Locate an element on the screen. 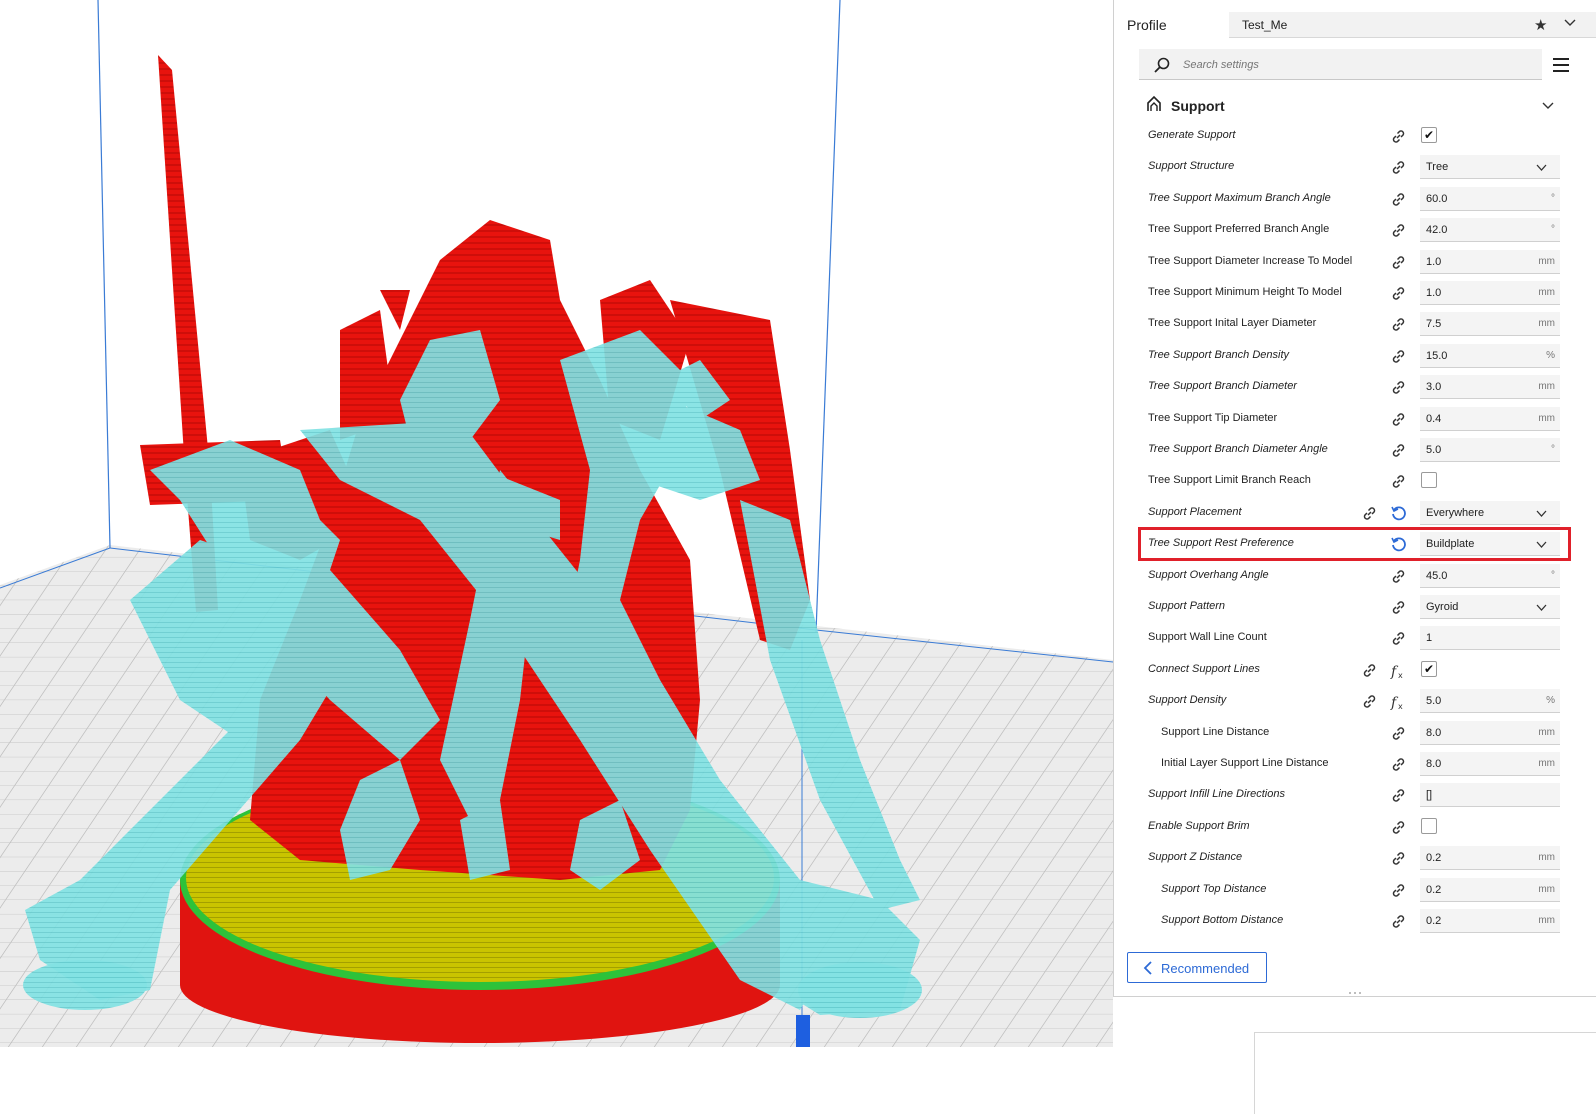  setting-input: 45.0 ° is located at coordinates (1490, 575).